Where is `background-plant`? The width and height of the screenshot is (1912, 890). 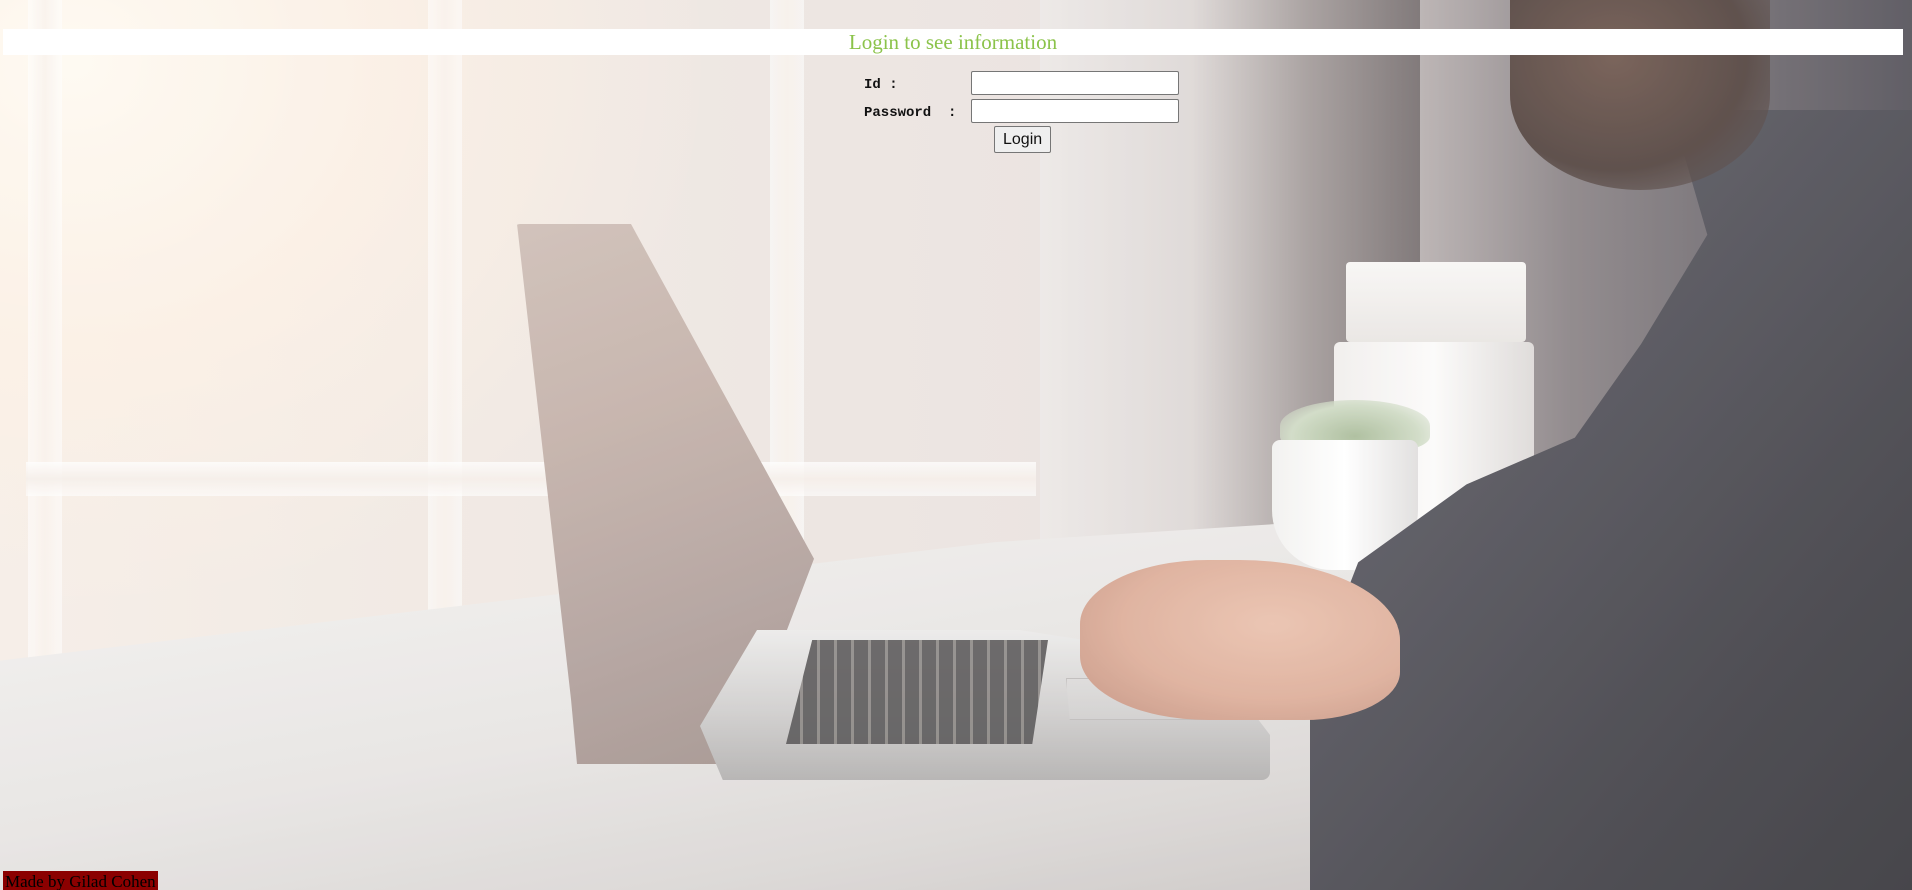 background-plant is located at coordinates (1355, 426).